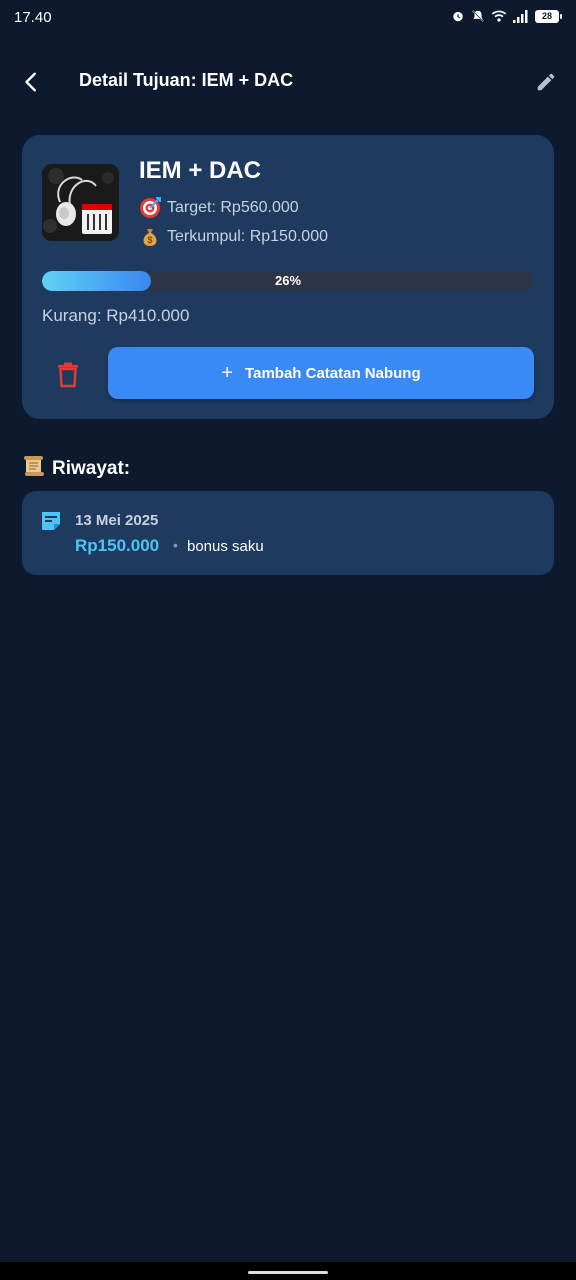 This screenshot has width=576, height=1280. Describe the element at coordinates (117, 520) in the screenshot. I see `history-date: 13 Mei 2025` at that location.